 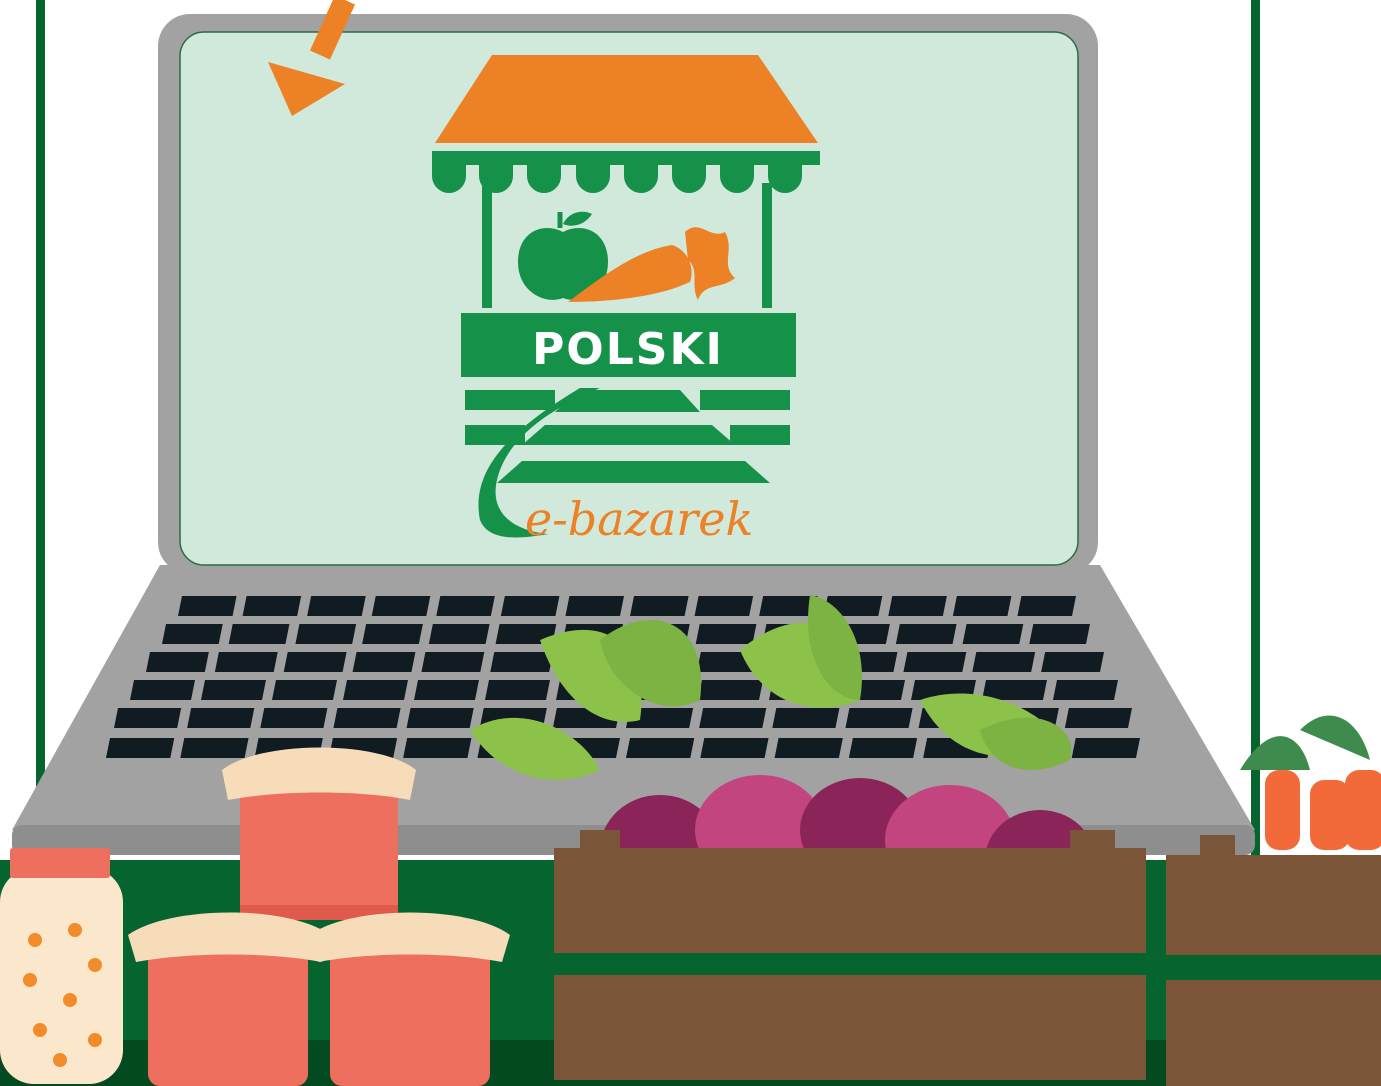 I want to click on logo-script: e-bazarek, so click(x=639, y=519).